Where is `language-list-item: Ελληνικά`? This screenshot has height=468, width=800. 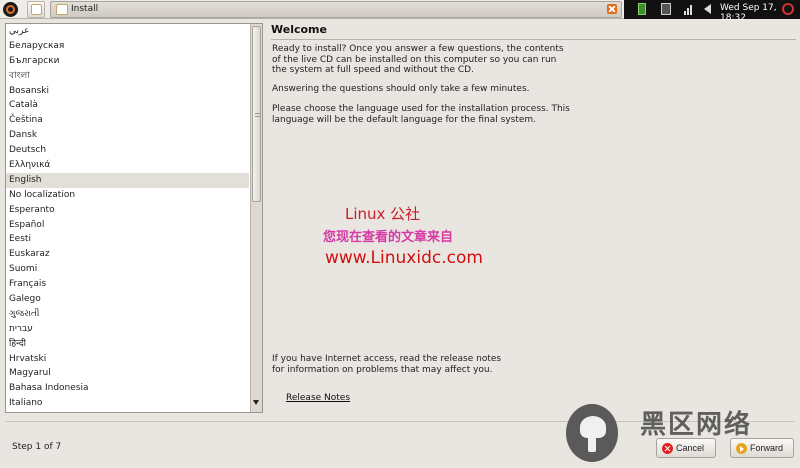
language-list-item: Ελληνικά is located at coordinates (127, 165).